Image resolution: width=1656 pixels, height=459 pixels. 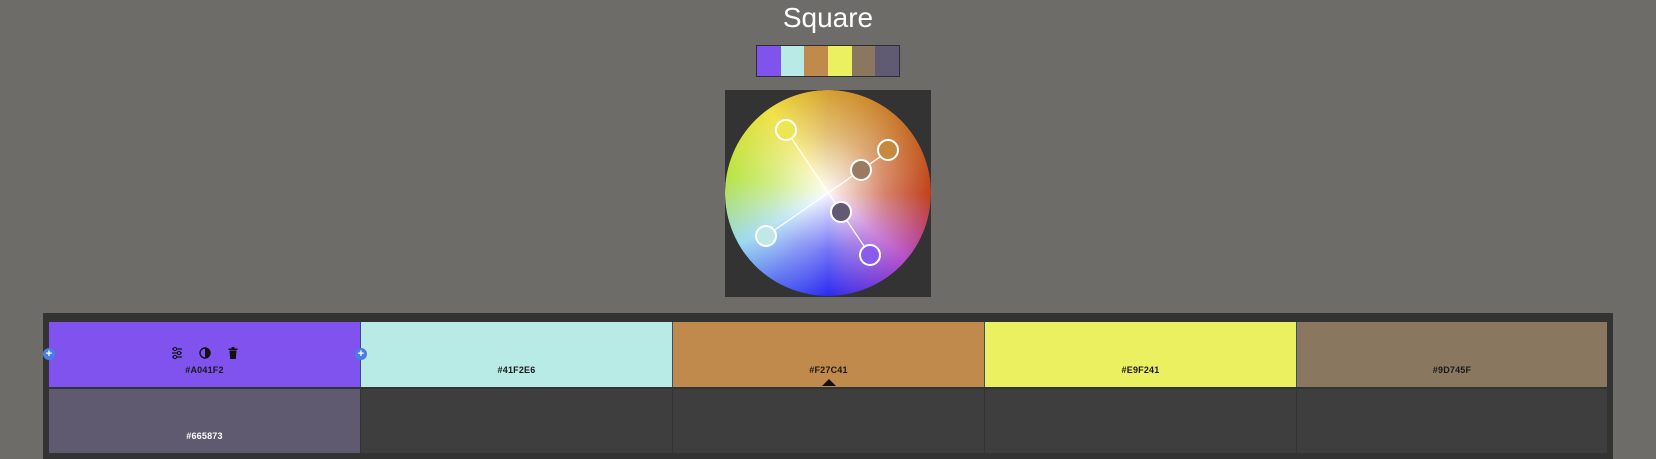 I want to click on palette-swatch: #A041F2, so click(x=205, y=354).